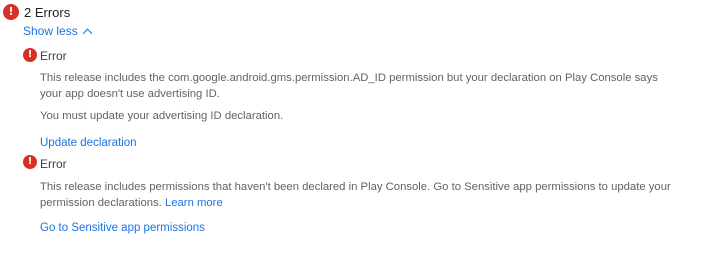 The image size is (719, 257). I want to click on show-less-button: Show less, so click(58, 31).